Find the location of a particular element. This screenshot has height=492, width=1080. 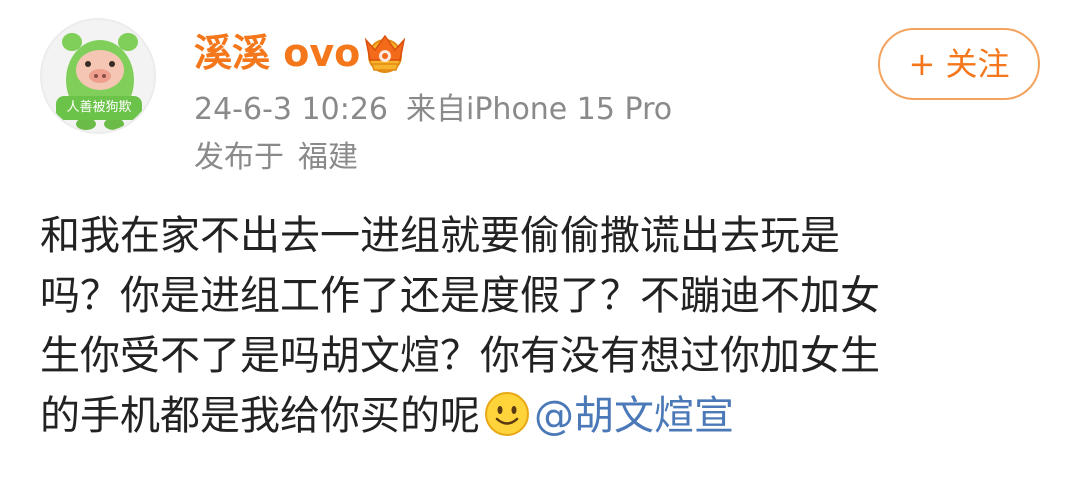

avatar-badge: 人善被狗欺 is located at coordinates (99, 108).